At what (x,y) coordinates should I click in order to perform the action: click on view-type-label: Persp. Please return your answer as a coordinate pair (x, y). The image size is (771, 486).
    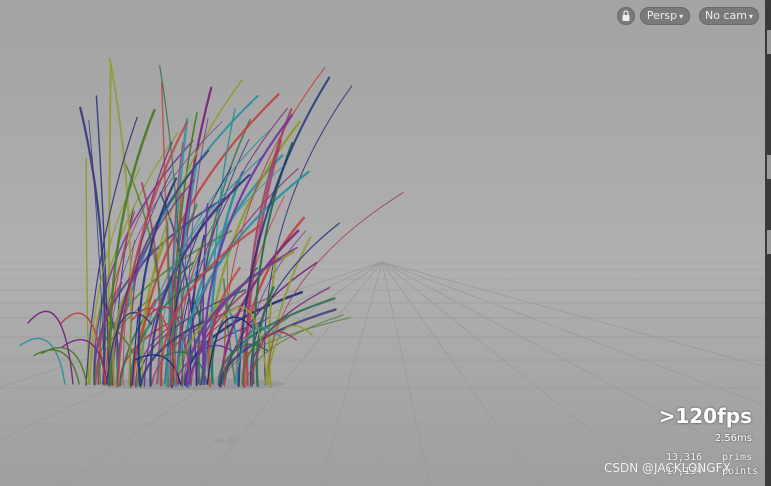
    Looking at the image, I should click on (662, 15).